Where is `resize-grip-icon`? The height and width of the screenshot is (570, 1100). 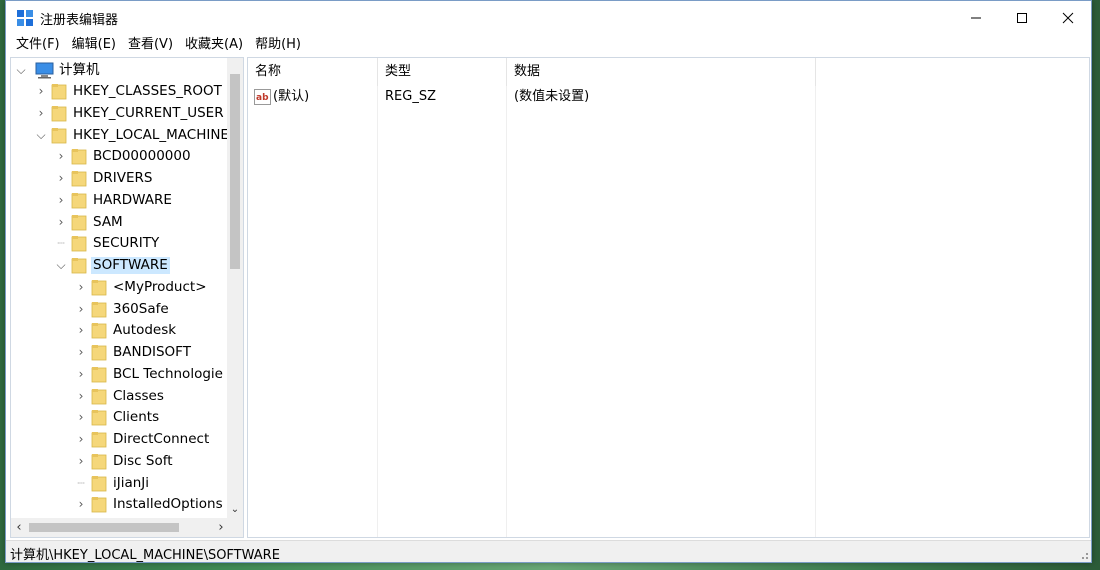
resize-grip-icon is located at coordinates (1083, 554).